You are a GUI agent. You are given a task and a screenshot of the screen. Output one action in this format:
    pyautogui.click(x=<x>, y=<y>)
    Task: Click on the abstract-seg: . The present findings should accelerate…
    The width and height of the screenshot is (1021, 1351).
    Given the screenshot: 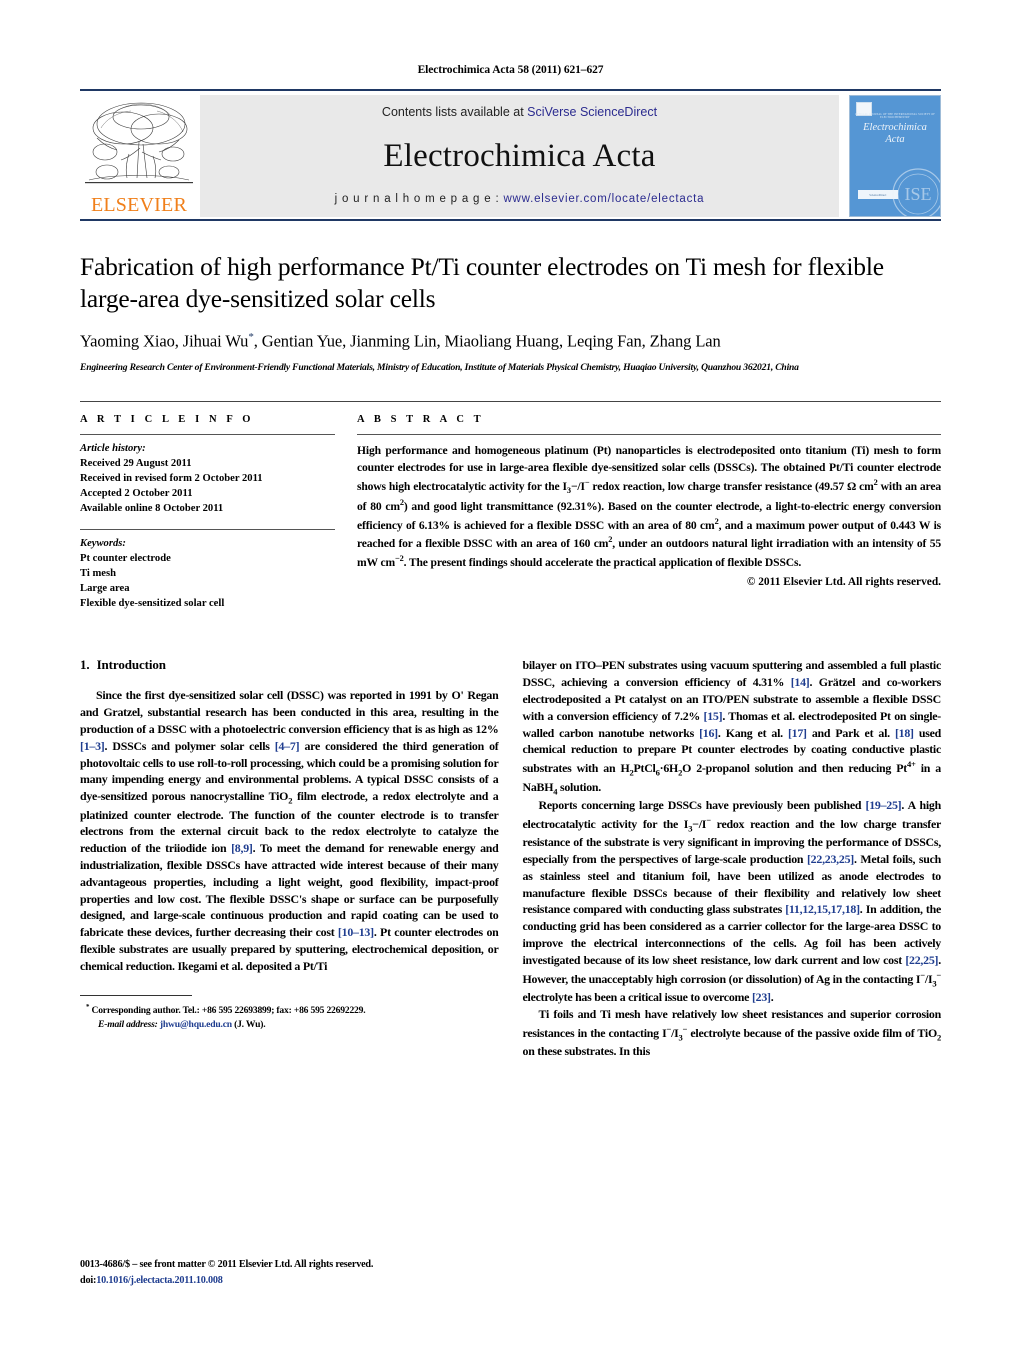 What is the action you would take?
    pyautogui.click(x=602, y=562)
    